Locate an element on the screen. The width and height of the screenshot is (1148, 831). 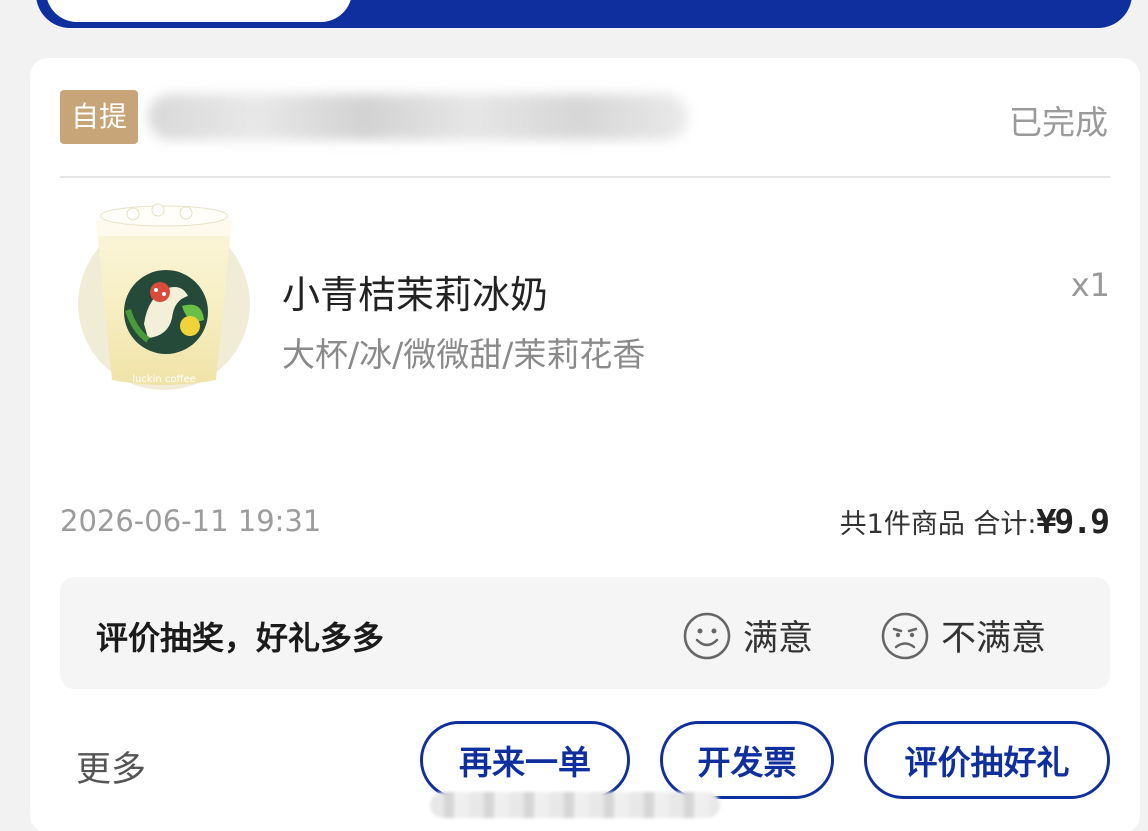
review-gift-button: 评价抽好礼 is located at coordinates (987, 760).